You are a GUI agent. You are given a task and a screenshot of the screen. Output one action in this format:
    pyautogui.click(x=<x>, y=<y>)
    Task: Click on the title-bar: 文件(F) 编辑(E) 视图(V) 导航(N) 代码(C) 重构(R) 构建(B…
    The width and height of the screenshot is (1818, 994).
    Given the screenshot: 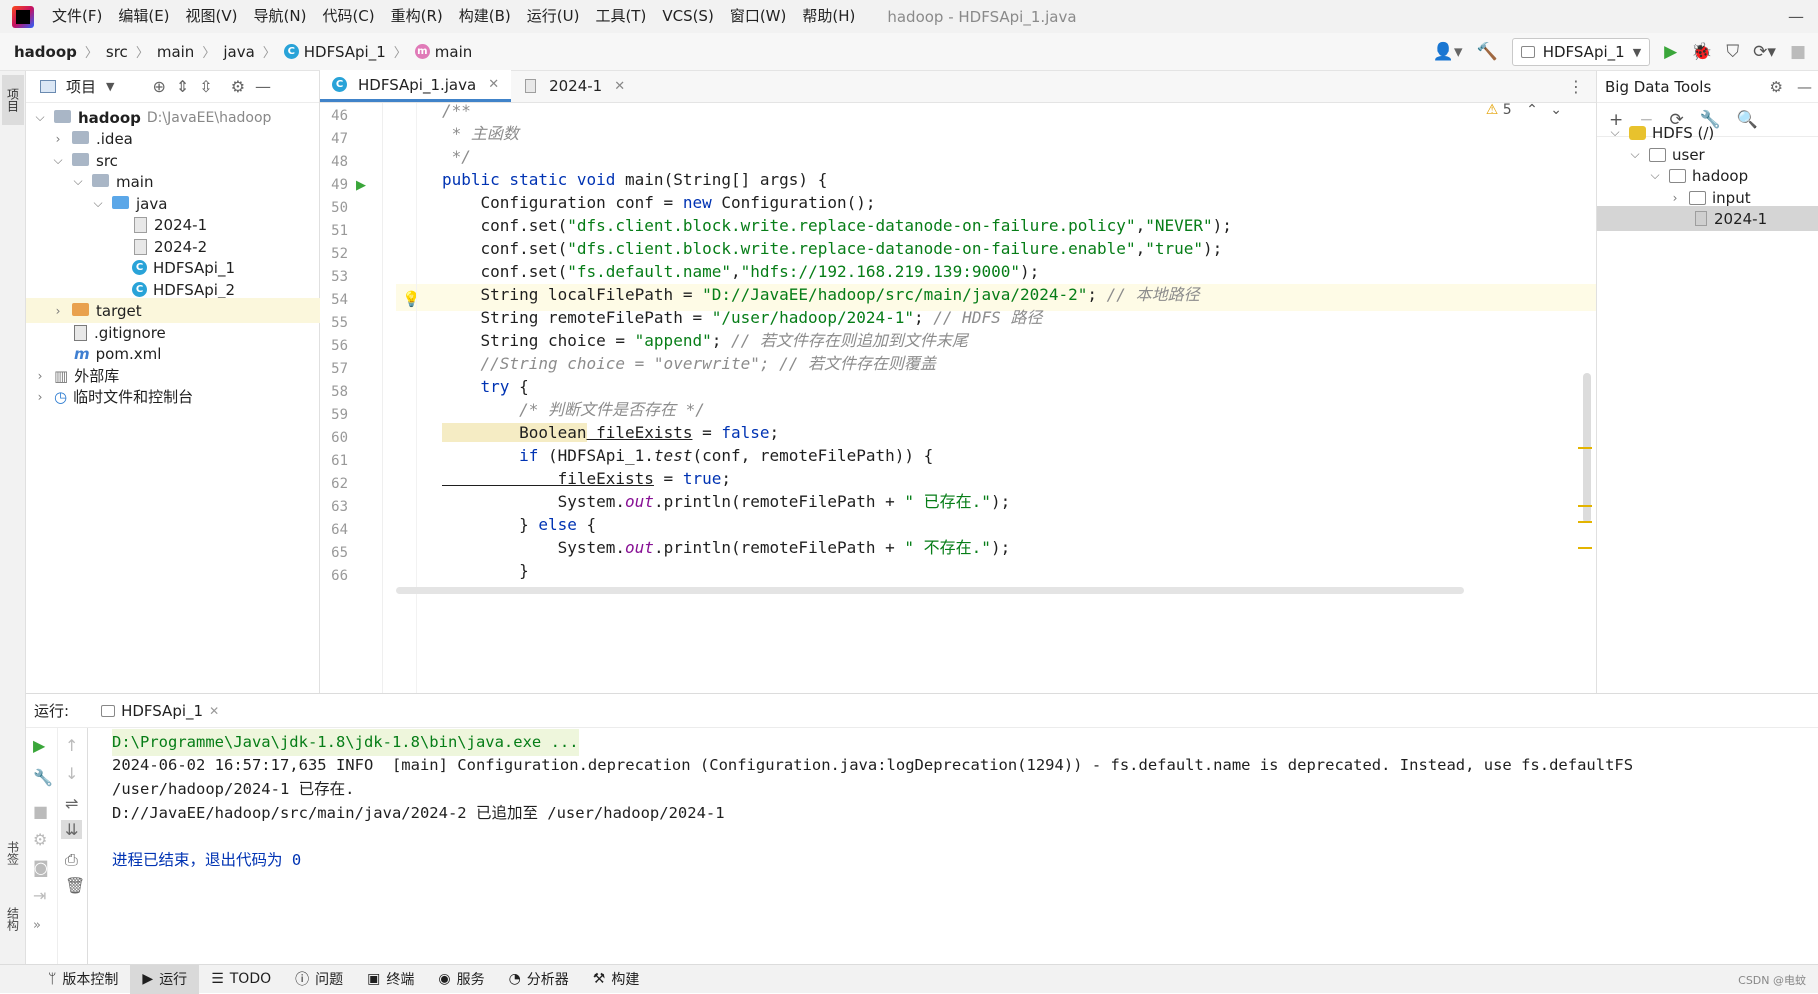 What is the action you would take?
    pyautogui.click(x=909, y=16)
    